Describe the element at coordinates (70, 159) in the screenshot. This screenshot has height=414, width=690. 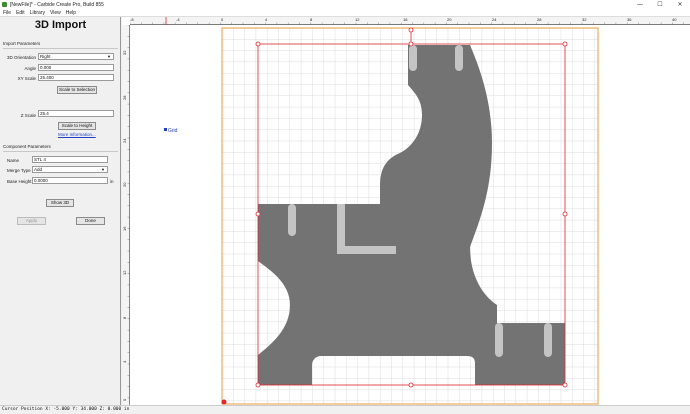
I see `name-input: STL 4` at that location.